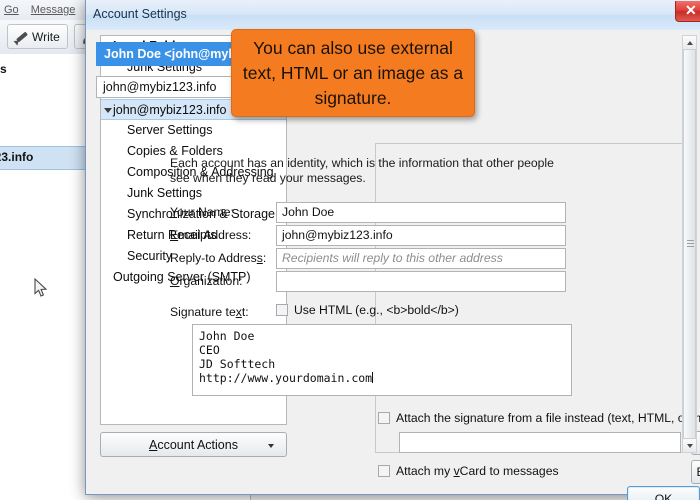 The height and width of the screenshot is (500, 700). What do you see at coordinates (41, 287) in the screenshot?
I see `arrow-cursor` at bounding box center [41, 287].